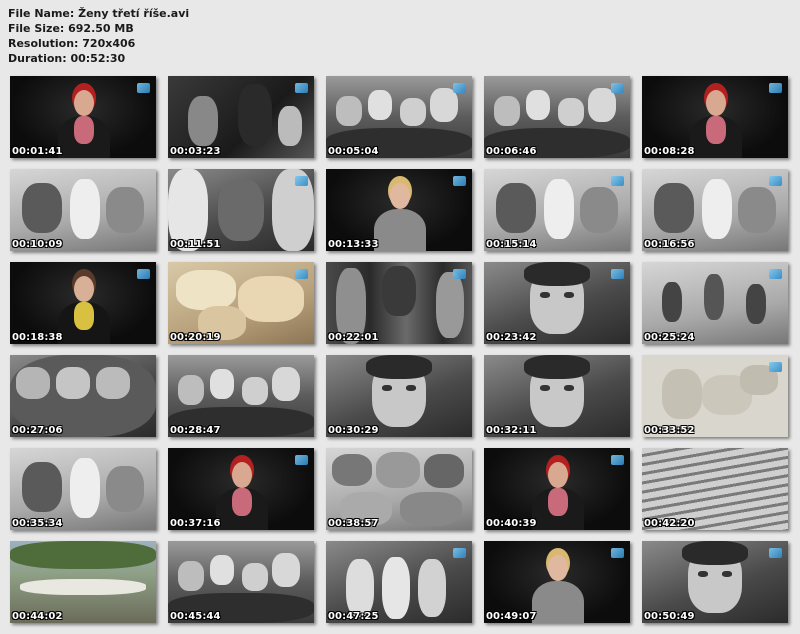 The image size is (800, 634). Describe the element at coordinates (83, 396) in the screenshot. I see `video-thumbnail: 00:27:06` at that location.